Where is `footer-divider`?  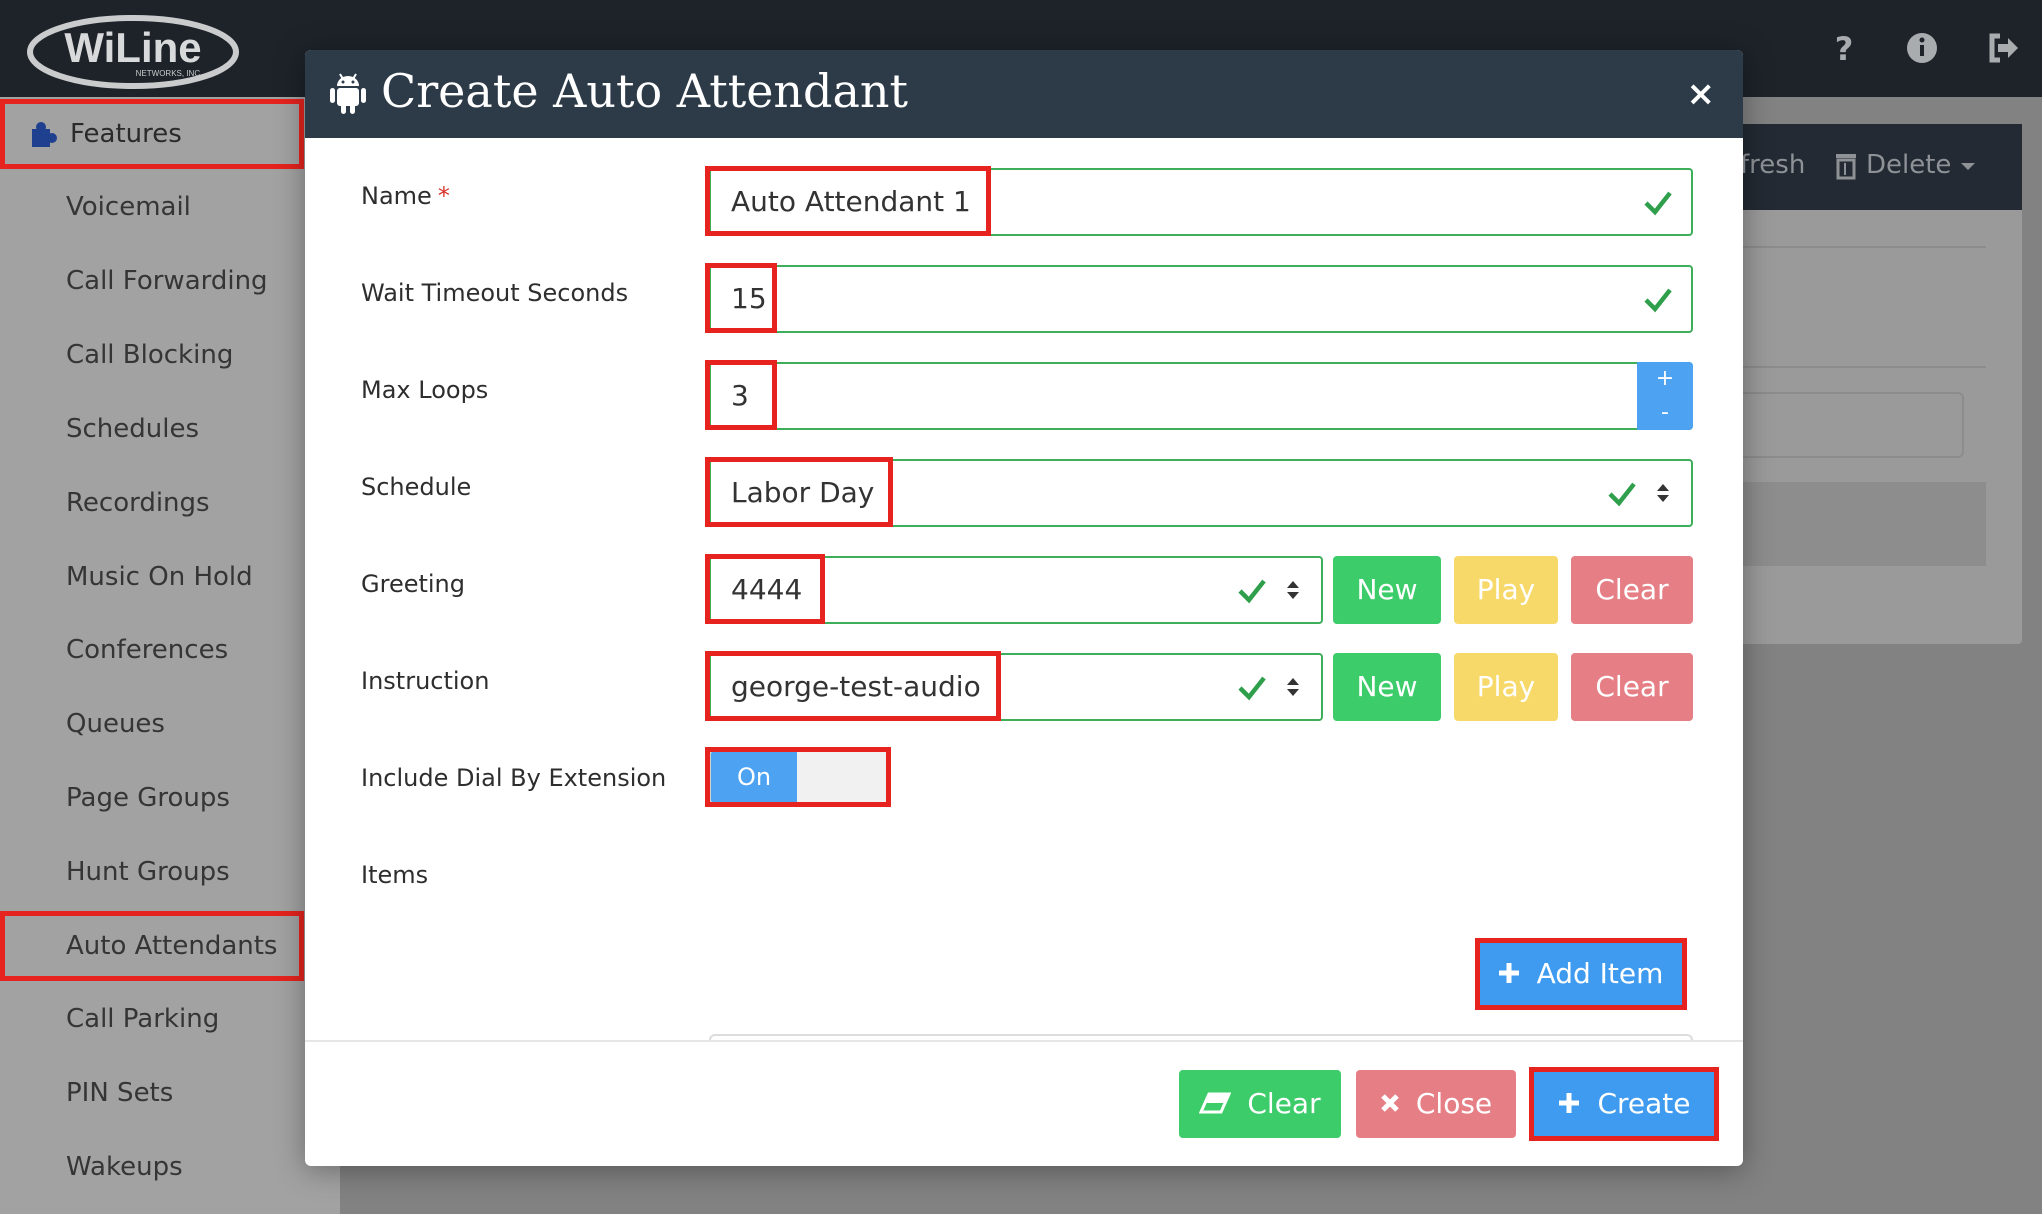
footer-divider is located at coordinates (1024, 1041).